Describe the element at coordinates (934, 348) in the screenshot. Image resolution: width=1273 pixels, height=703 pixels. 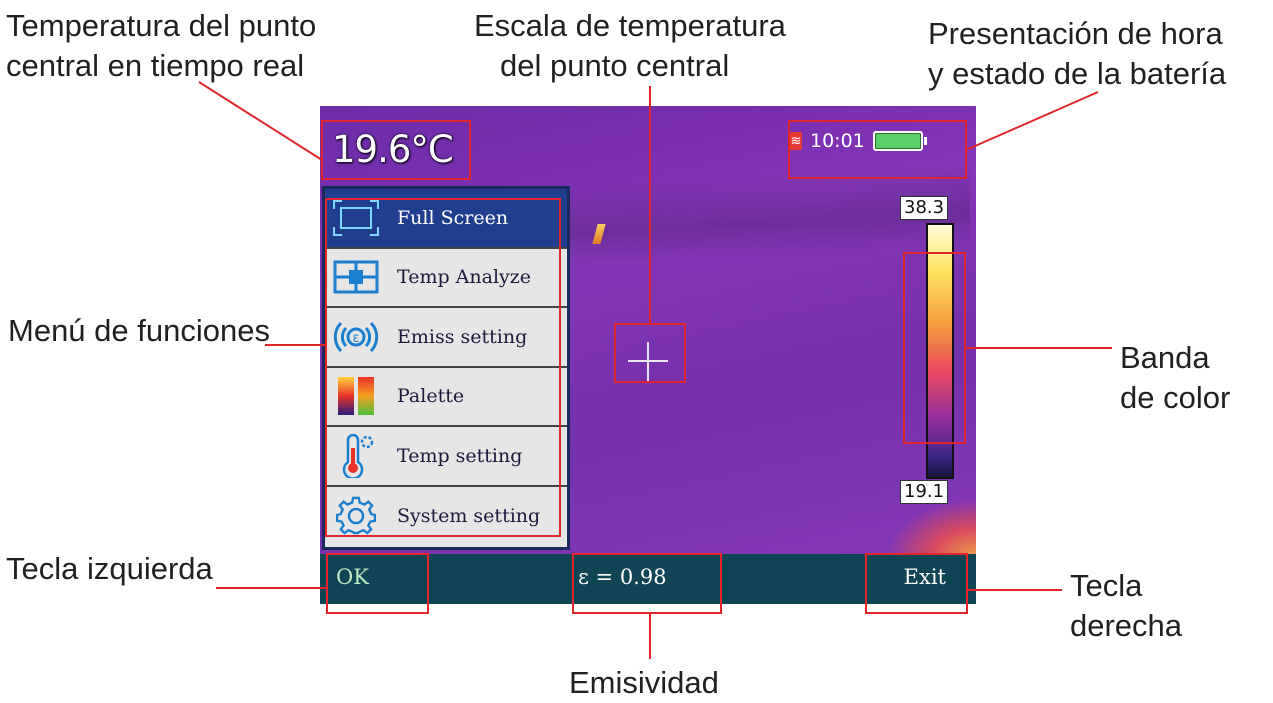
I see `highlight-color-band` at that location.